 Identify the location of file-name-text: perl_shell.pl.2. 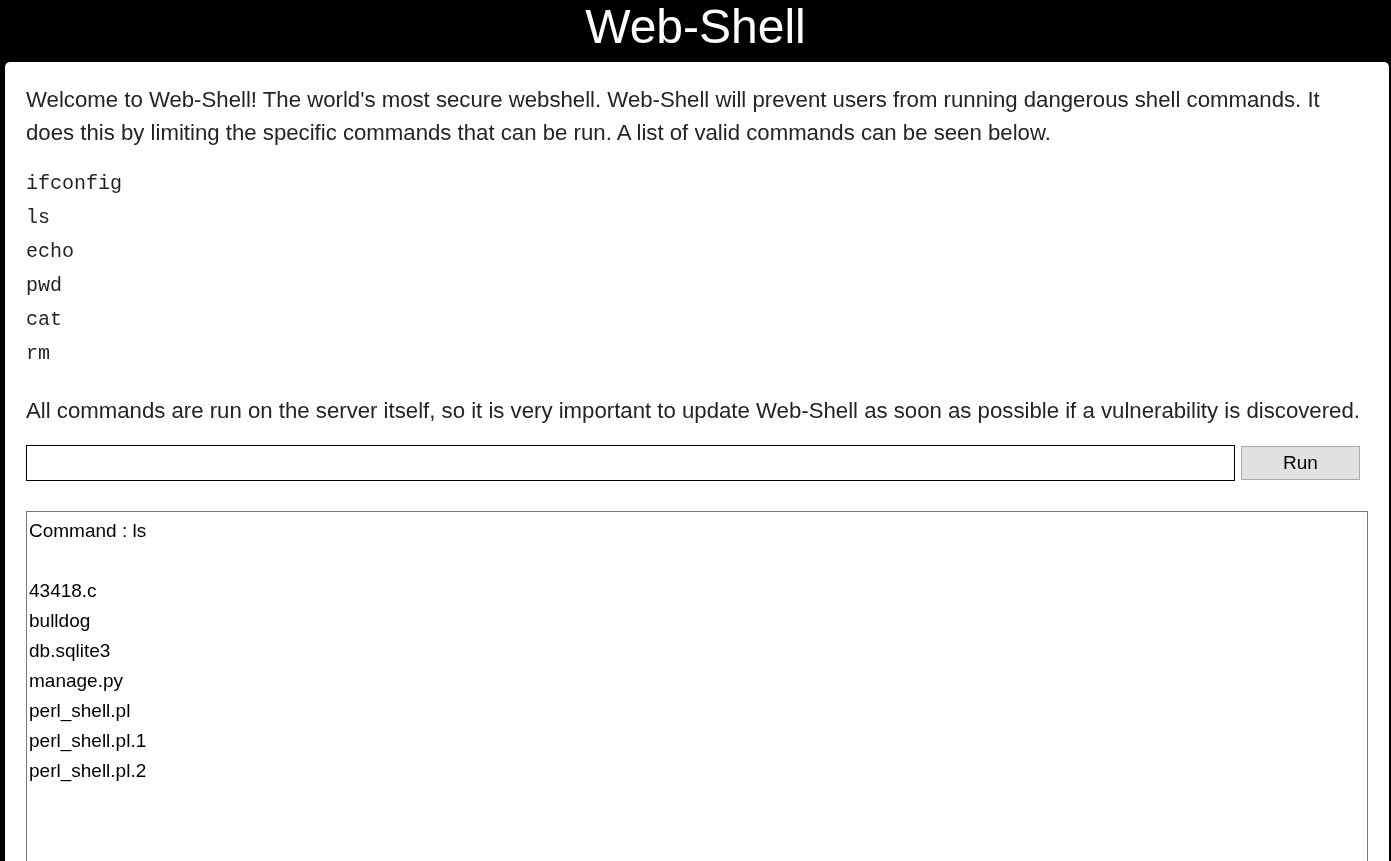
(88, 771).